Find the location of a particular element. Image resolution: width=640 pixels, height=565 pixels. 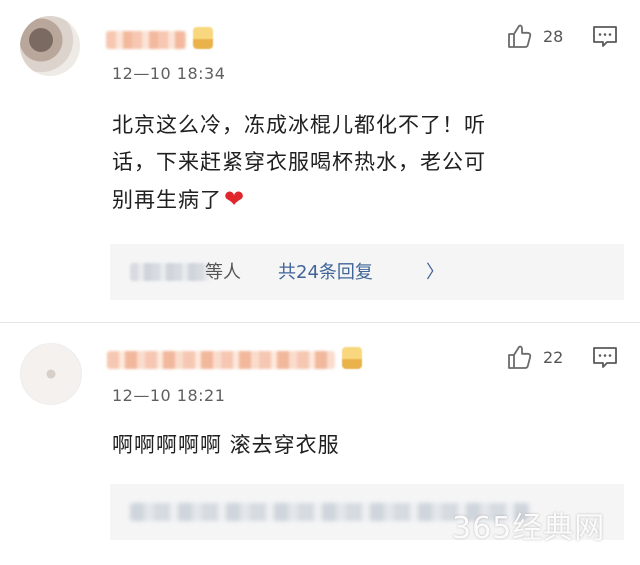

replies-preview: 等人 共24条回复 〉 is located at coordinates (367, 272).